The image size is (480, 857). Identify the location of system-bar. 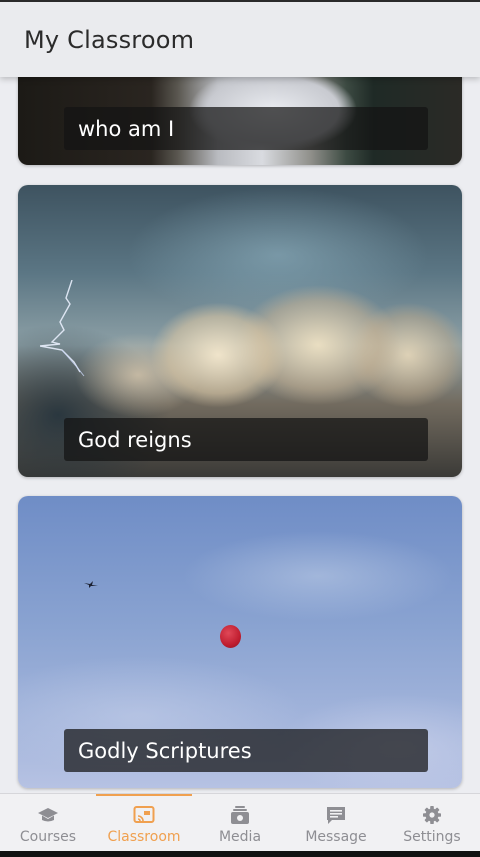
(240, 854).